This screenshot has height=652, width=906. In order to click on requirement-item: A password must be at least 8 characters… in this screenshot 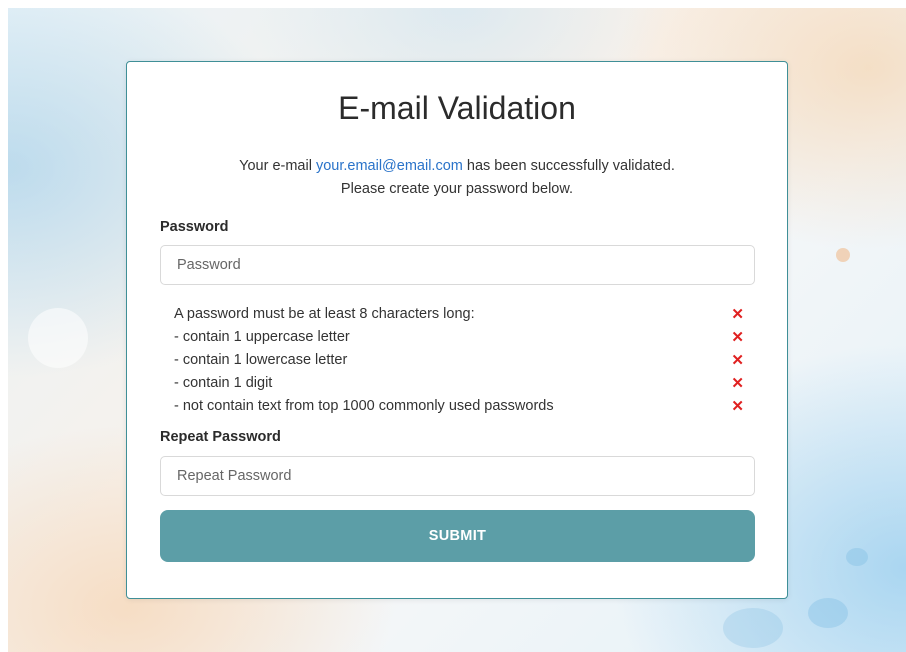, I will do `click(459, 314)`.